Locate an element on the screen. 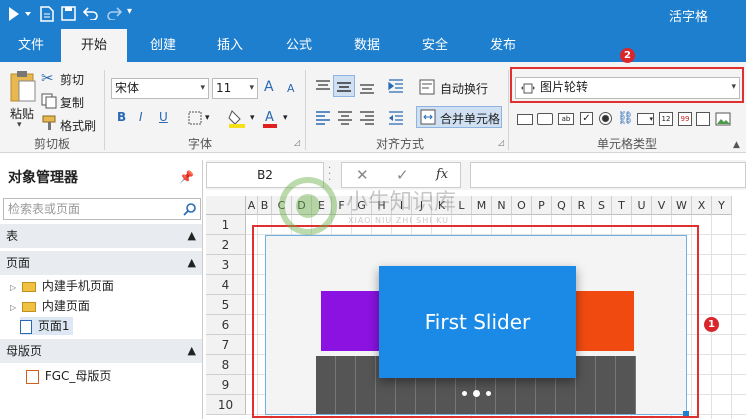 Image resolution: width=746 pixels, height=419 pixels. copy-icon is located at coordinates (49, 101).